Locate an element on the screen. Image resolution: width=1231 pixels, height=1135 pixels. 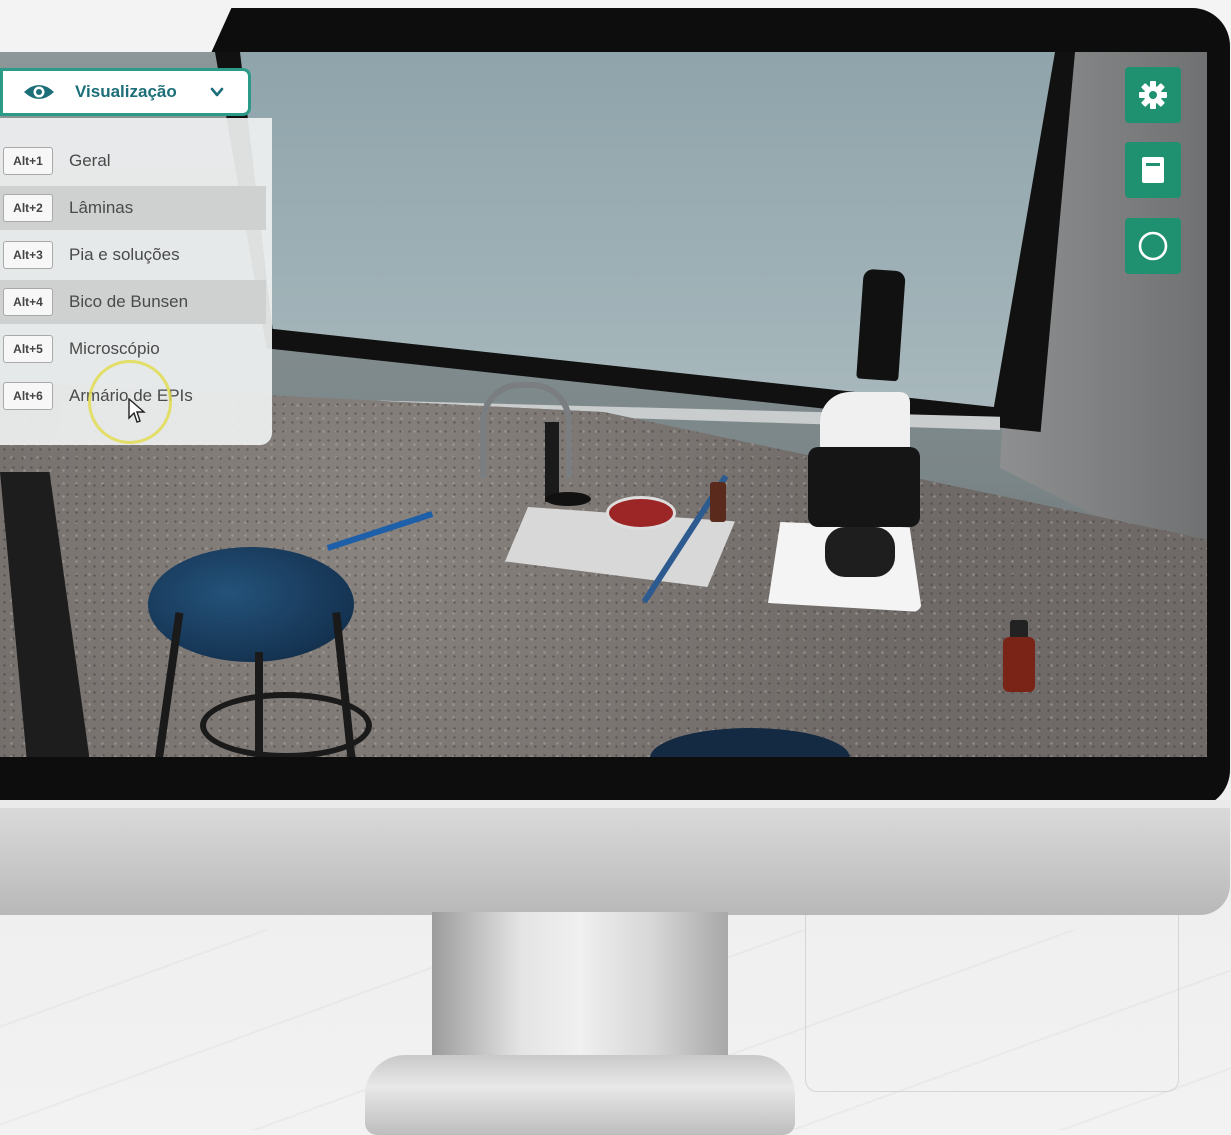
shortcut-badge: Alt+3 is located at coordinates (28, 255).